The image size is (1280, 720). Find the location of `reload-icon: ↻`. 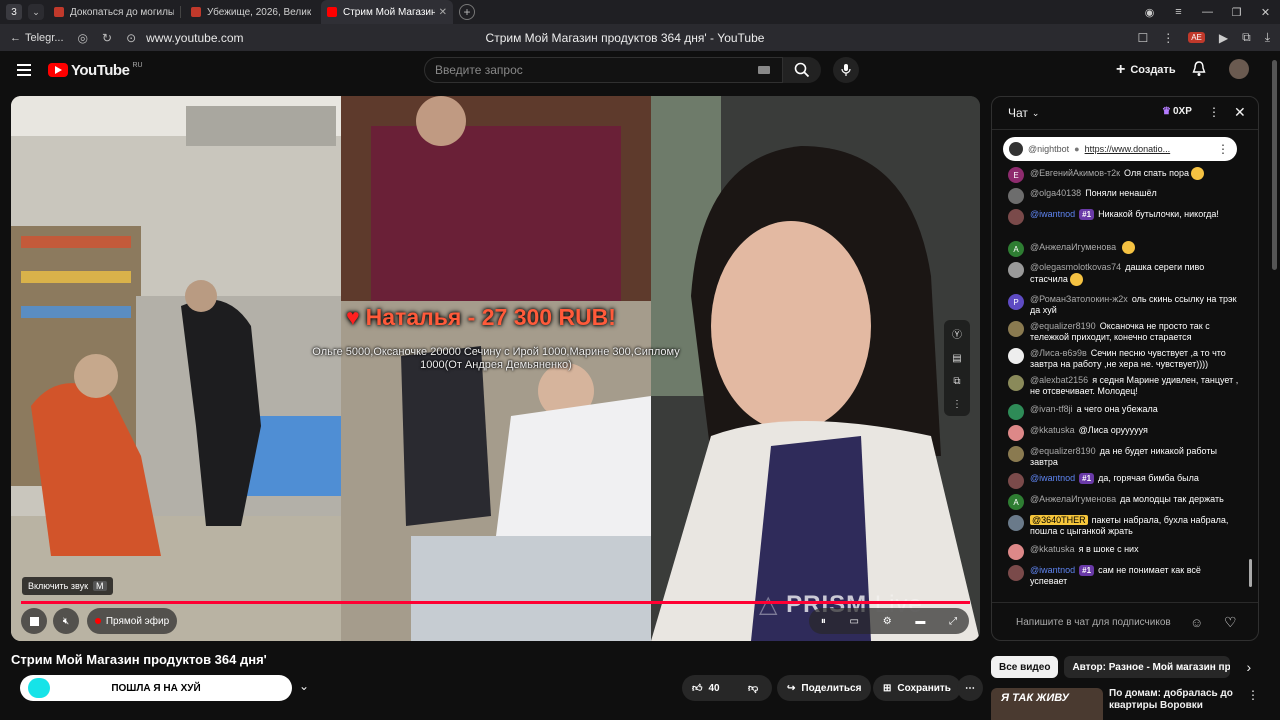

reload-icon: ↻ is located at coordinates (107, 38).